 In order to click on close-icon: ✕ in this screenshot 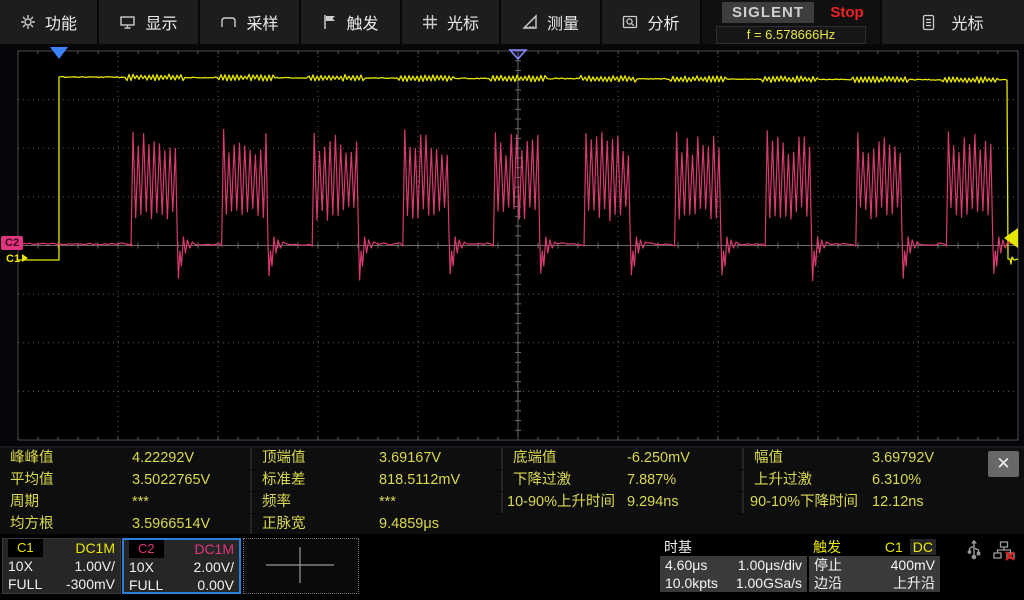, I will do `click(1003, 464)`.